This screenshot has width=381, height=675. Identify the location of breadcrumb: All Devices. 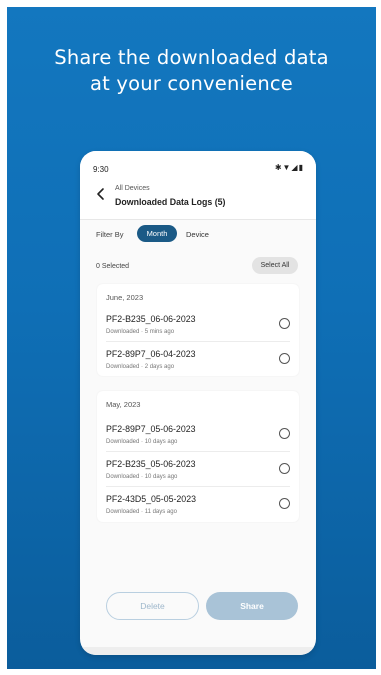
(132, 188).